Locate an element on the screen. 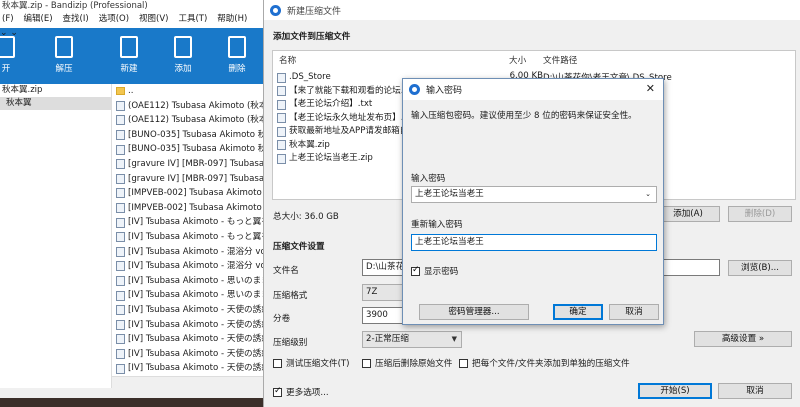 The width and height of the screenshot is (800, 407). ok-button: 确定 is located at coordinates (578, 312).